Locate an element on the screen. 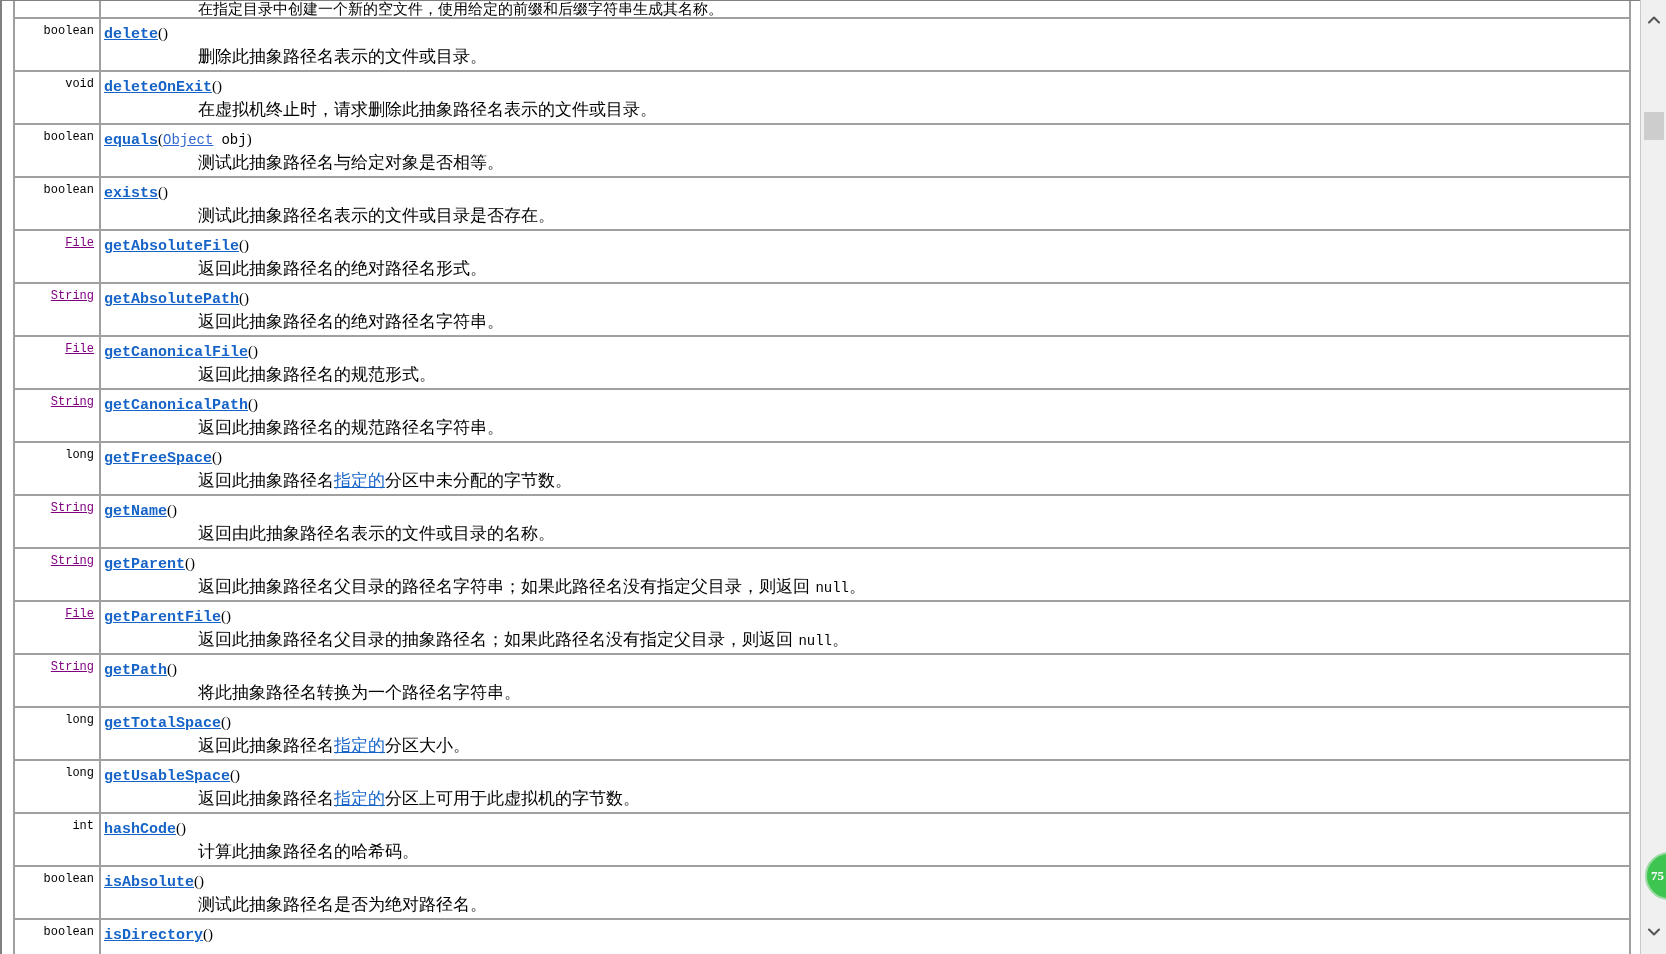 Image resolution: width=1666 pixels, height=954 pixels. method-link: getAbsolutePath is located at coordinates (172, 300).